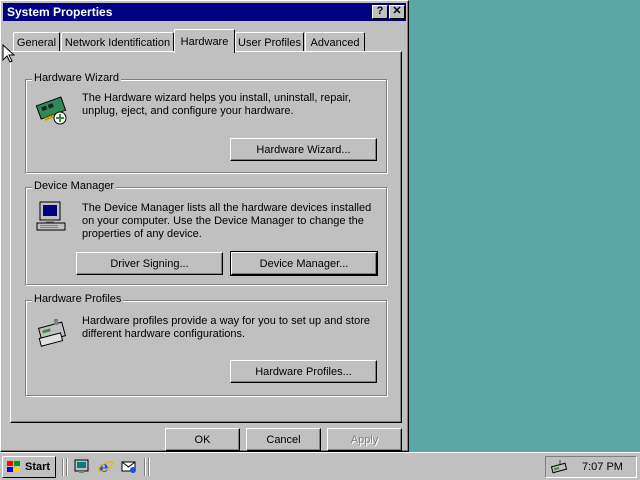 The width and height of the screenshot is (640, 480). What do you see at coordinates (105, 466) in the screenshot?
I see `internet-explorer-icon: e` at bounding box center [105, 466].